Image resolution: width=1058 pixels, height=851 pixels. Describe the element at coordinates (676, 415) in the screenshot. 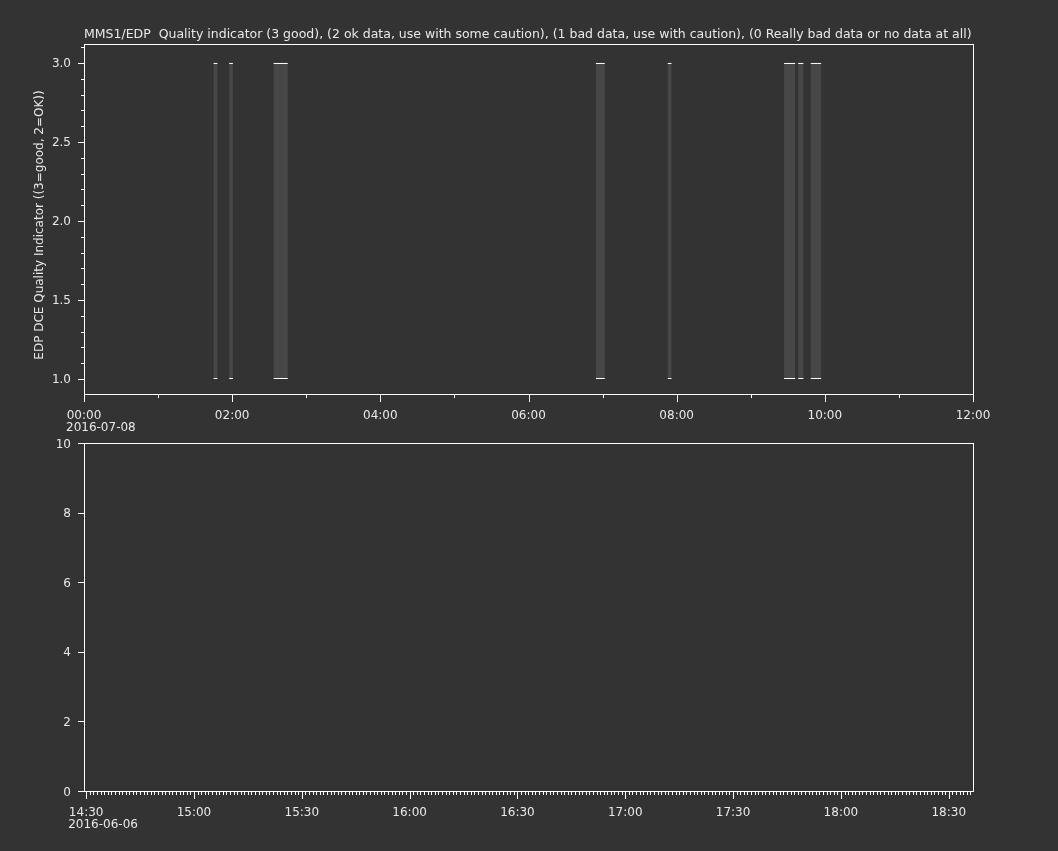

I see `tick-label: 08:00` at that location.